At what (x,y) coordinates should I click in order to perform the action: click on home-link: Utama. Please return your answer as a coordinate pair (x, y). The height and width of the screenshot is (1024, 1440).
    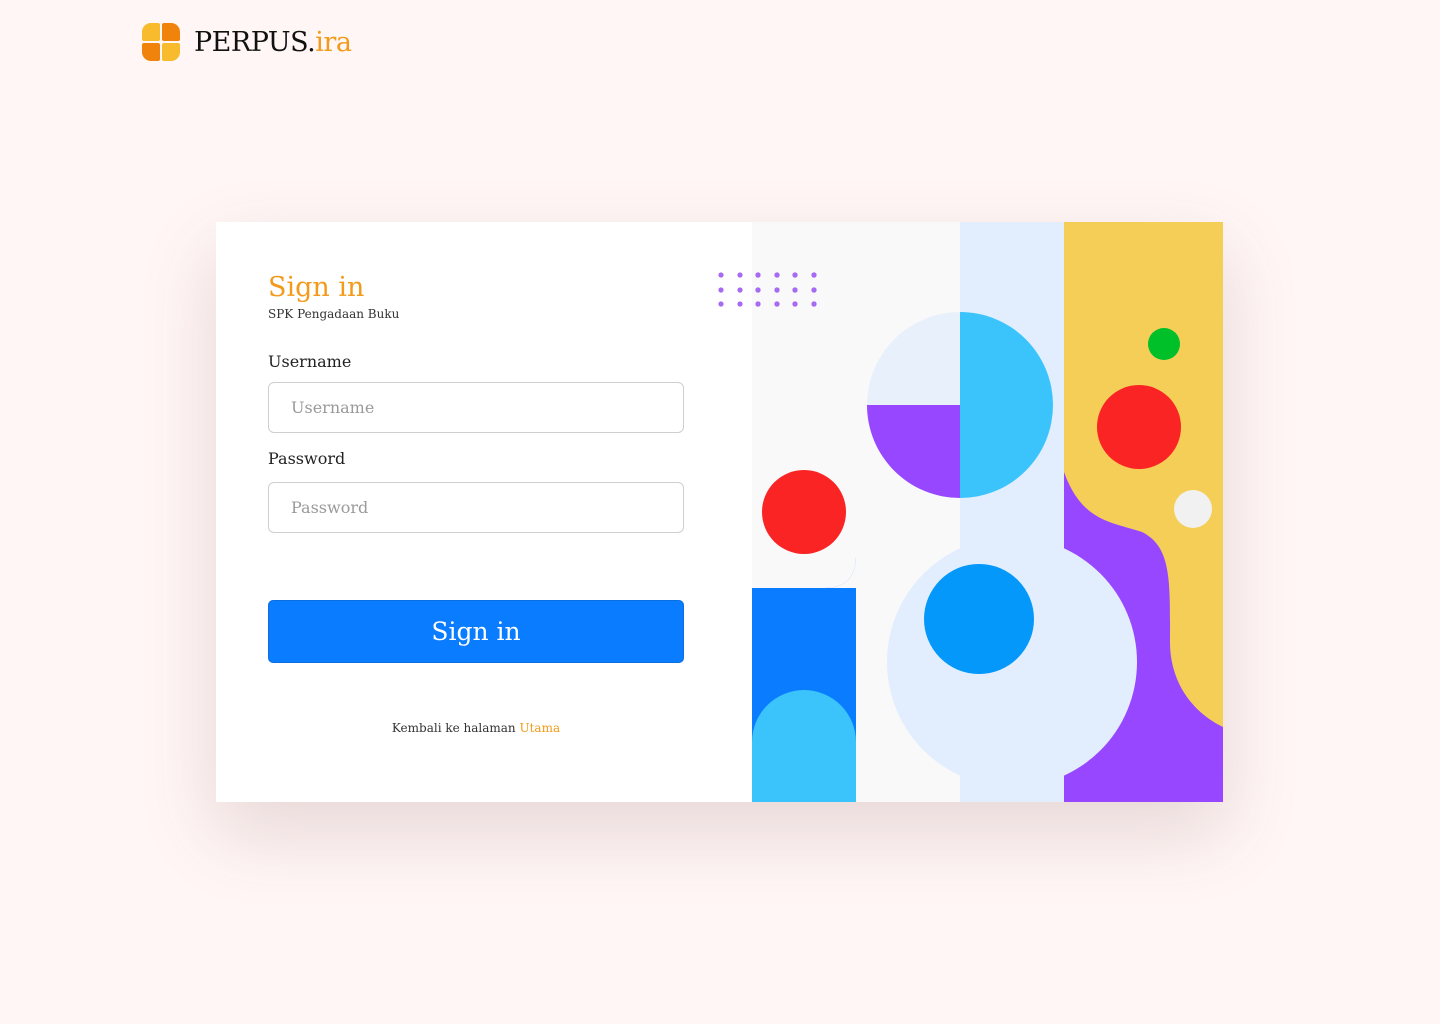
    Looking at the image, I should click on (539, 728).